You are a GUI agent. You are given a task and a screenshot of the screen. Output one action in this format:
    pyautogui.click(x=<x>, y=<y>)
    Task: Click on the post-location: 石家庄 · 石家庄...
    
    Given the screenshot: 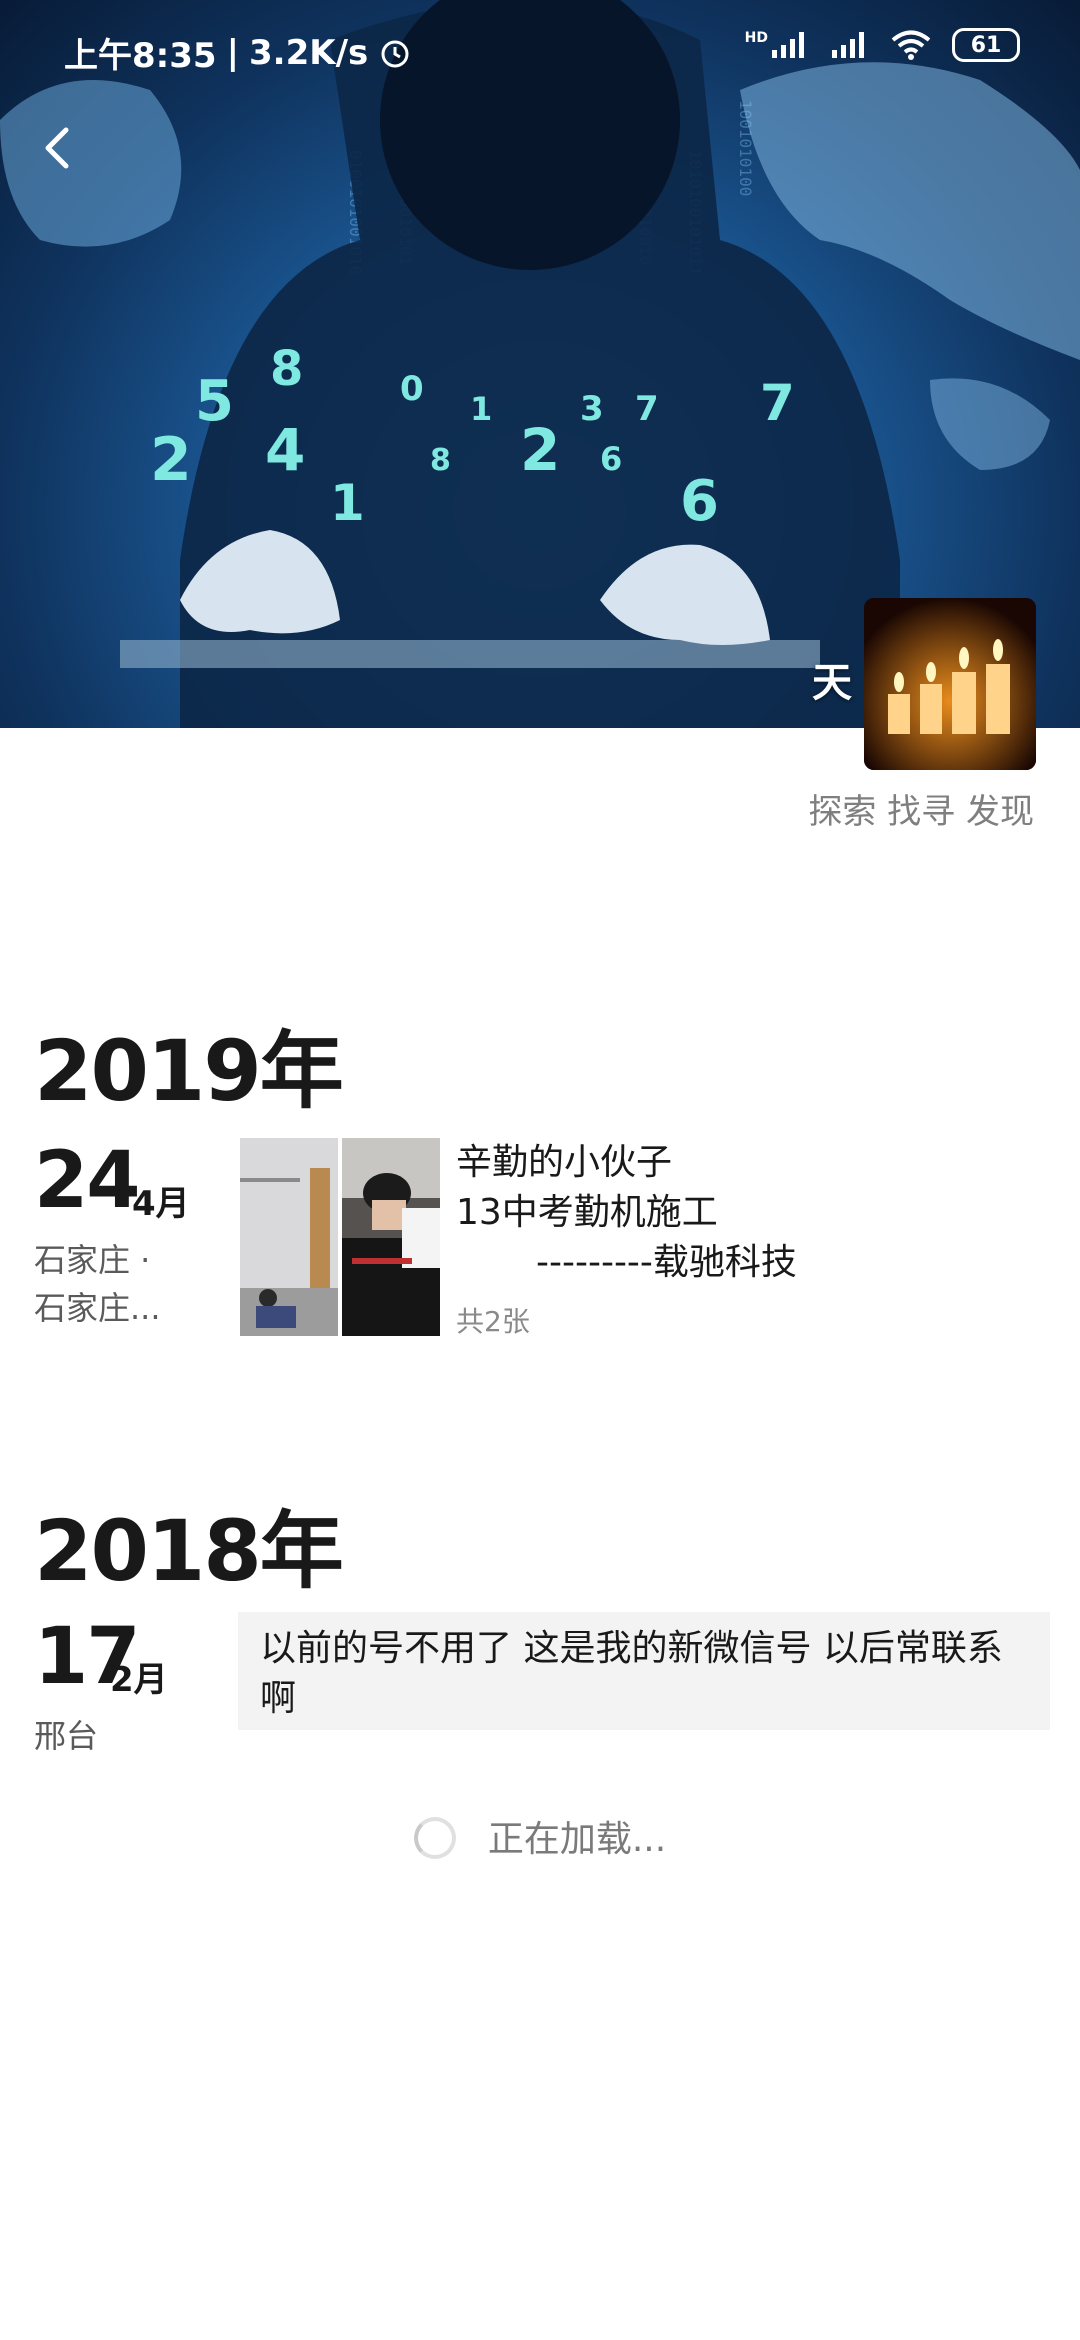 What is the action you would take?
    pyautogui.click(x=97, y=1284)
    